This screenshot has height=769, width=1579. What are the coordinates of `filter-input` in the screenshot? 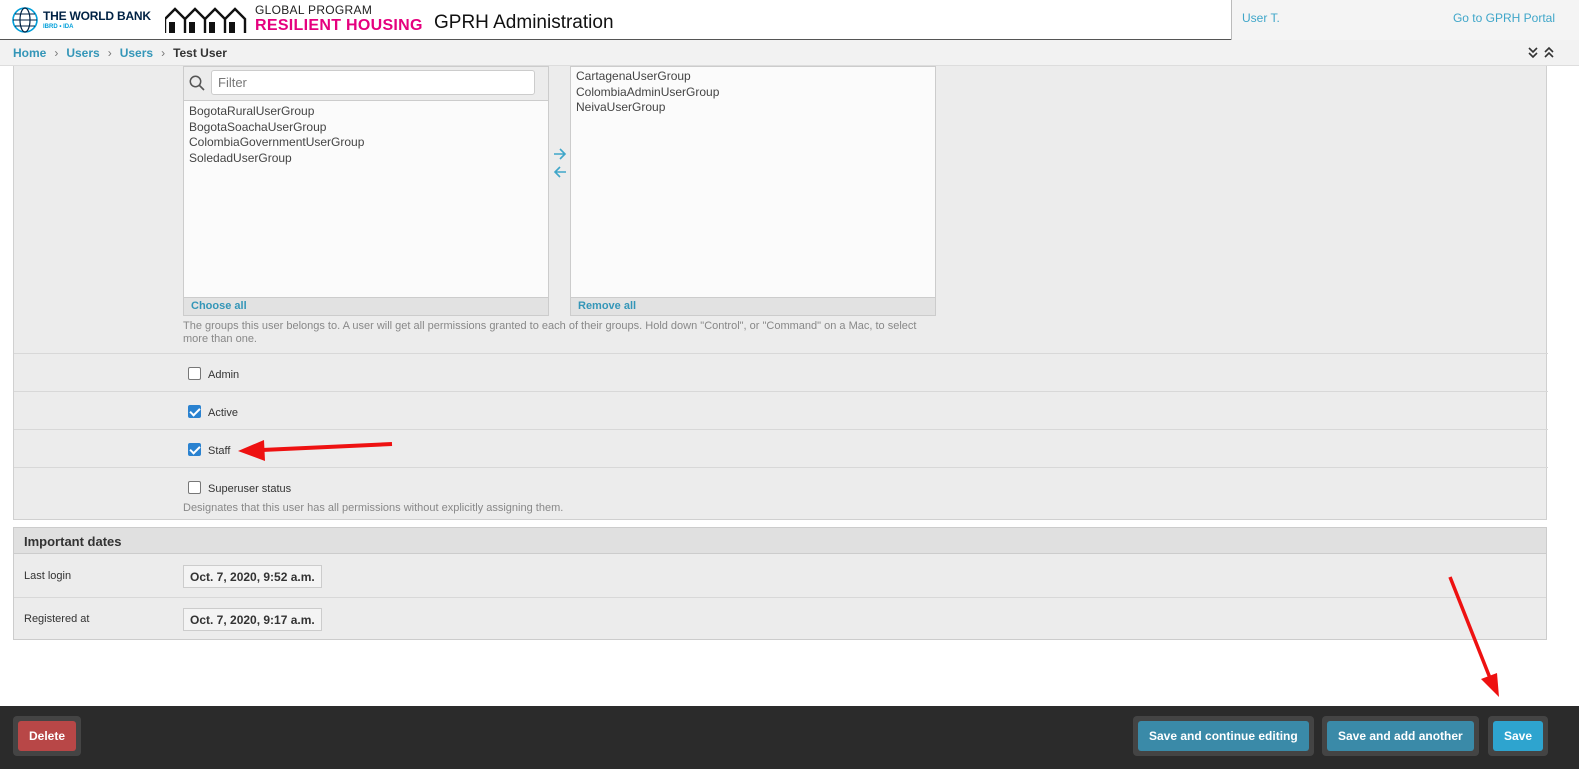 It's located at (373, 82).